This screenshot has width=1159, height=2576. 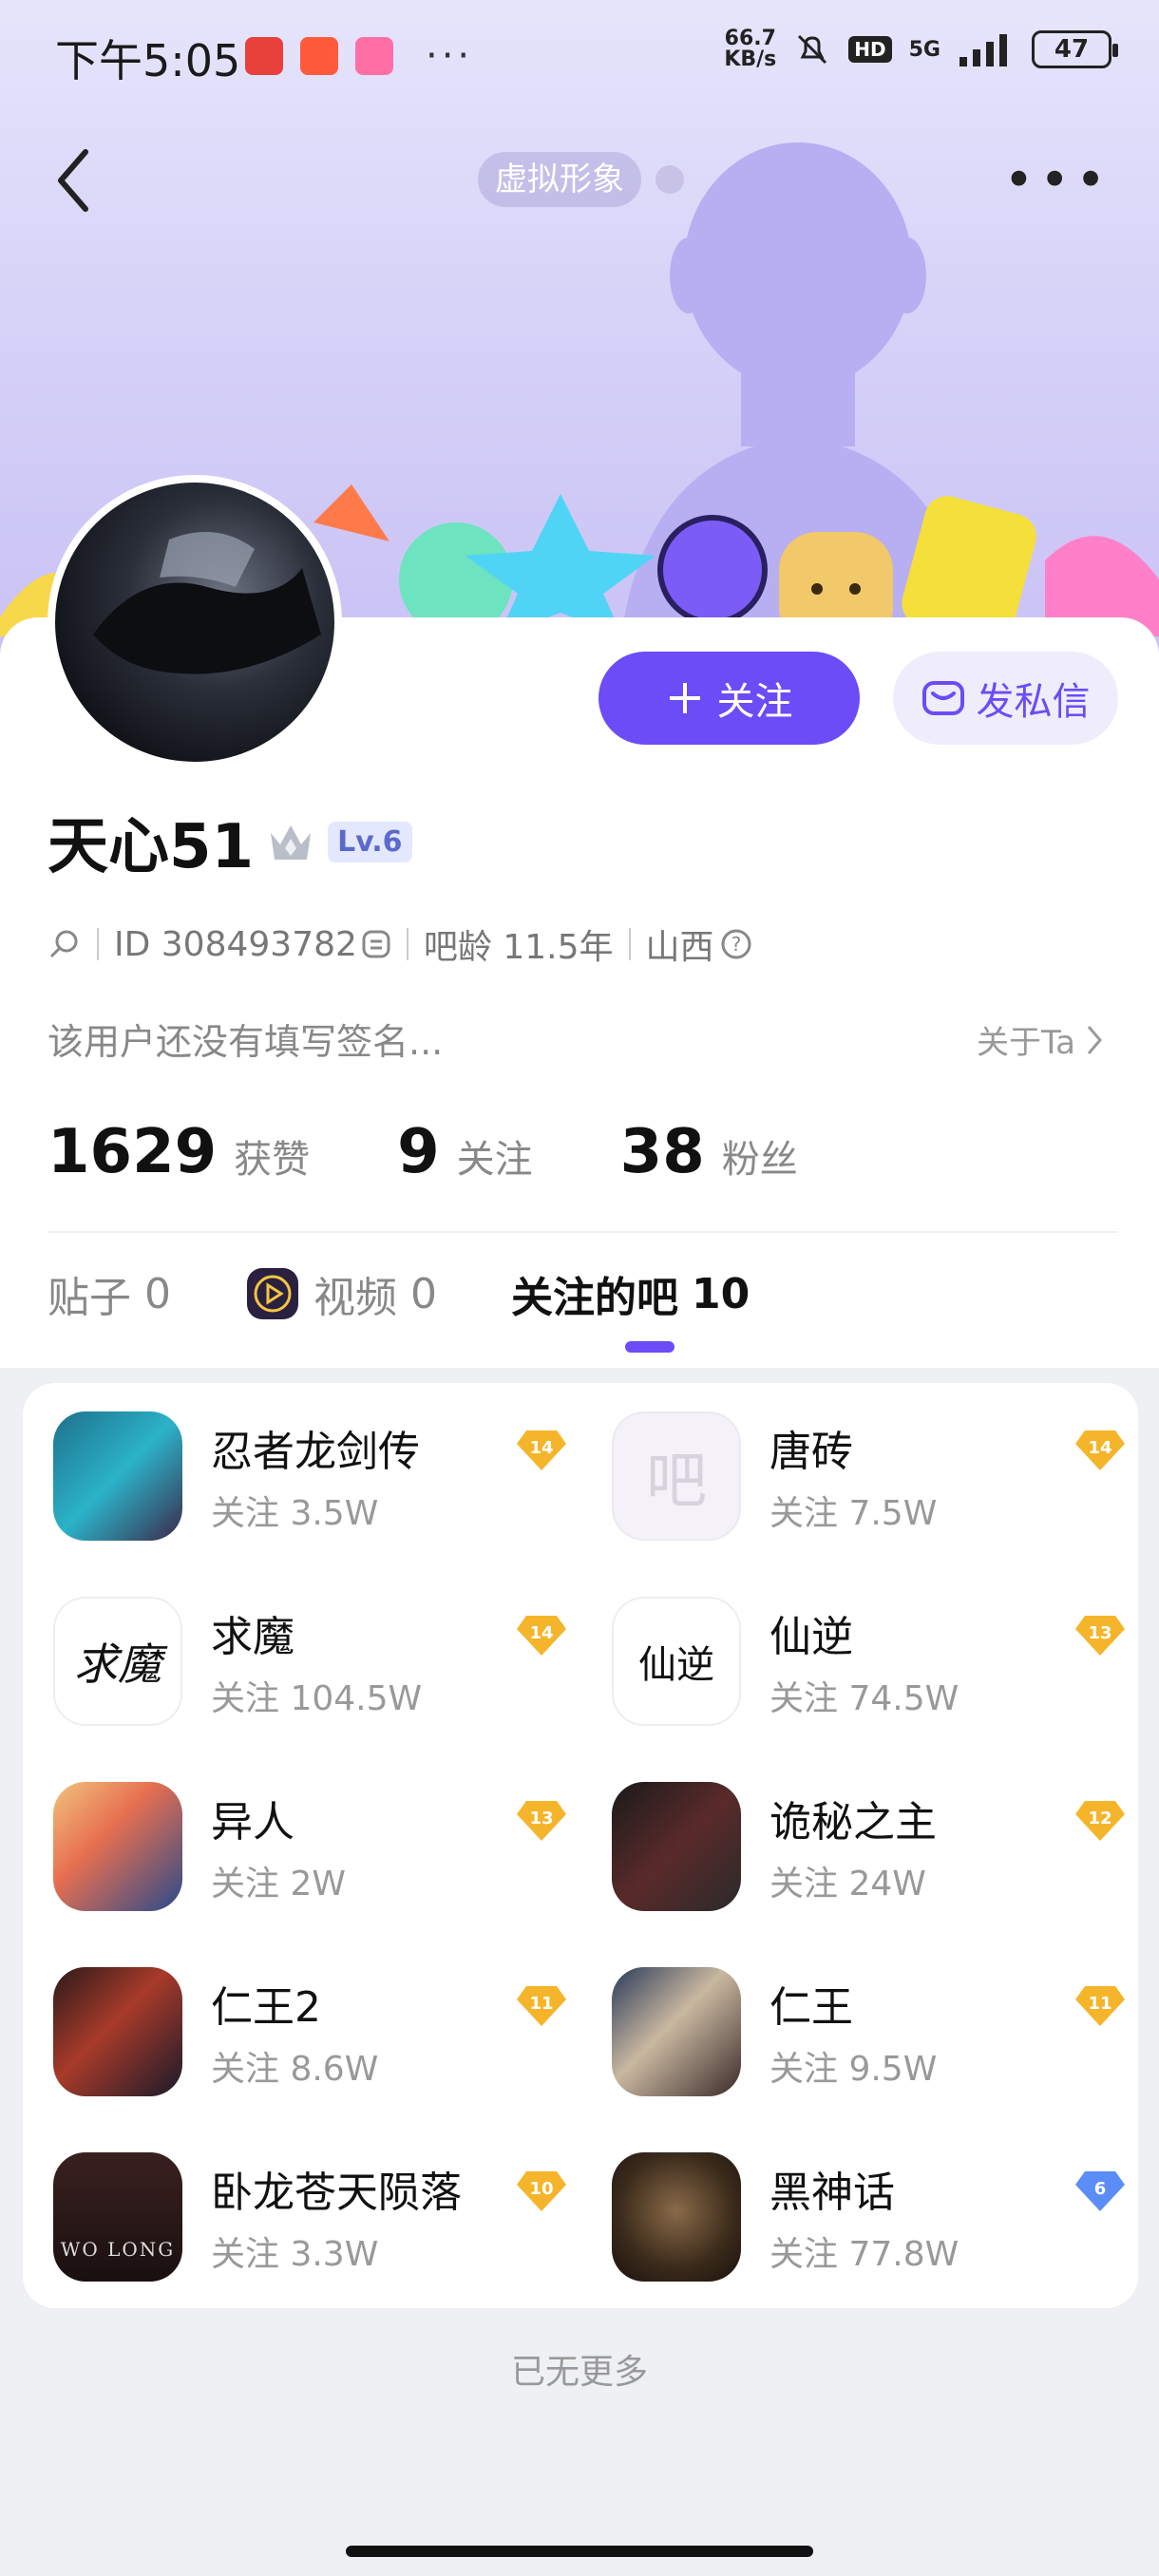 I want to click on virtual-avatar-label: 虚拟形象, so click(x=559, y=179).